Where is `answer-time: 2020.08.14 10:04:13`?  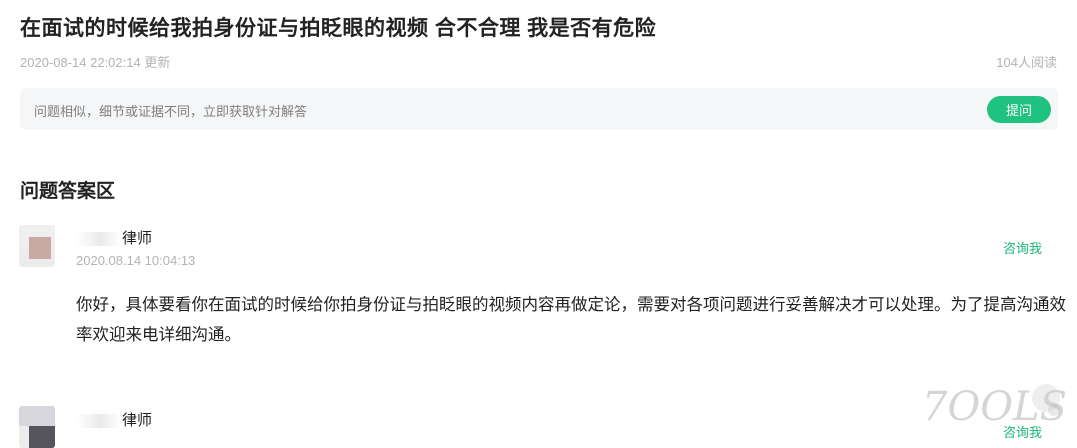 answer-time: 2020.08.14 10:04:13 is located at coordinates (136, 260).